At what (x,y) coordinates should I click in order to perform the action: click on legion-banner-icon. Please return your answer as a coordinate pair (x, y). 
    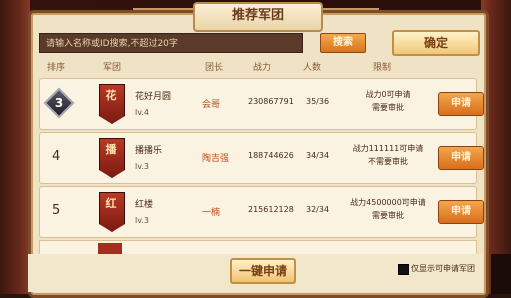
    Looking at the image, I should click on (110, 248).